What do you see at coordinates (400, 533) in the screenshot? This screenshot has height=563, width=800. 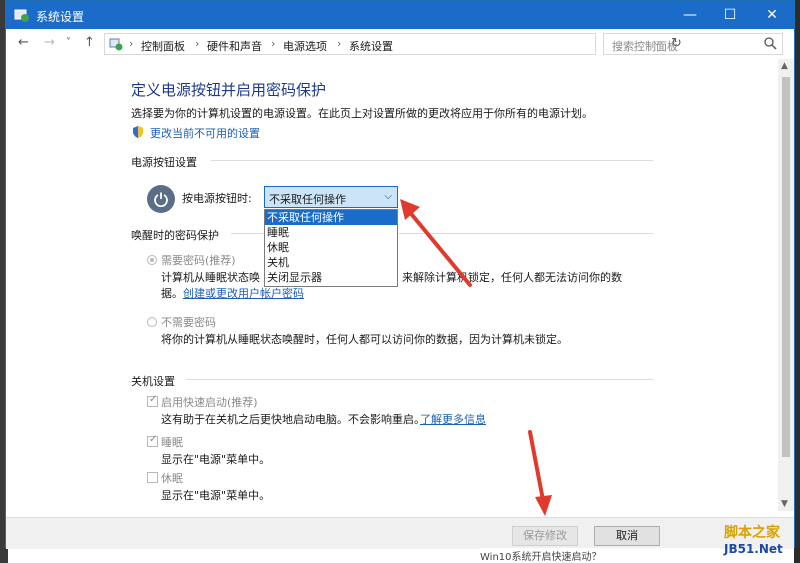 I see `footer-bar: 保存修改 取消` at bounding box center [400, 533].